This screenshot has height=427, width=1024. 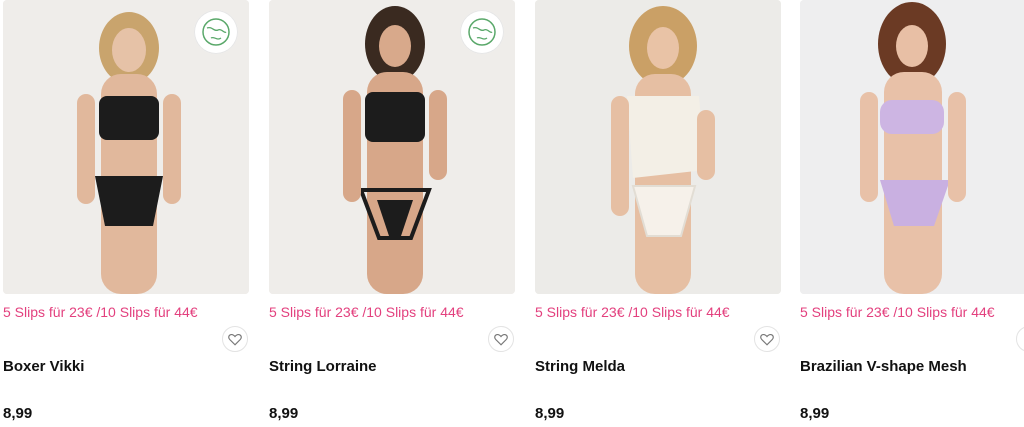 I want to click on product-name: String Melda, so click(x=580, y=366).